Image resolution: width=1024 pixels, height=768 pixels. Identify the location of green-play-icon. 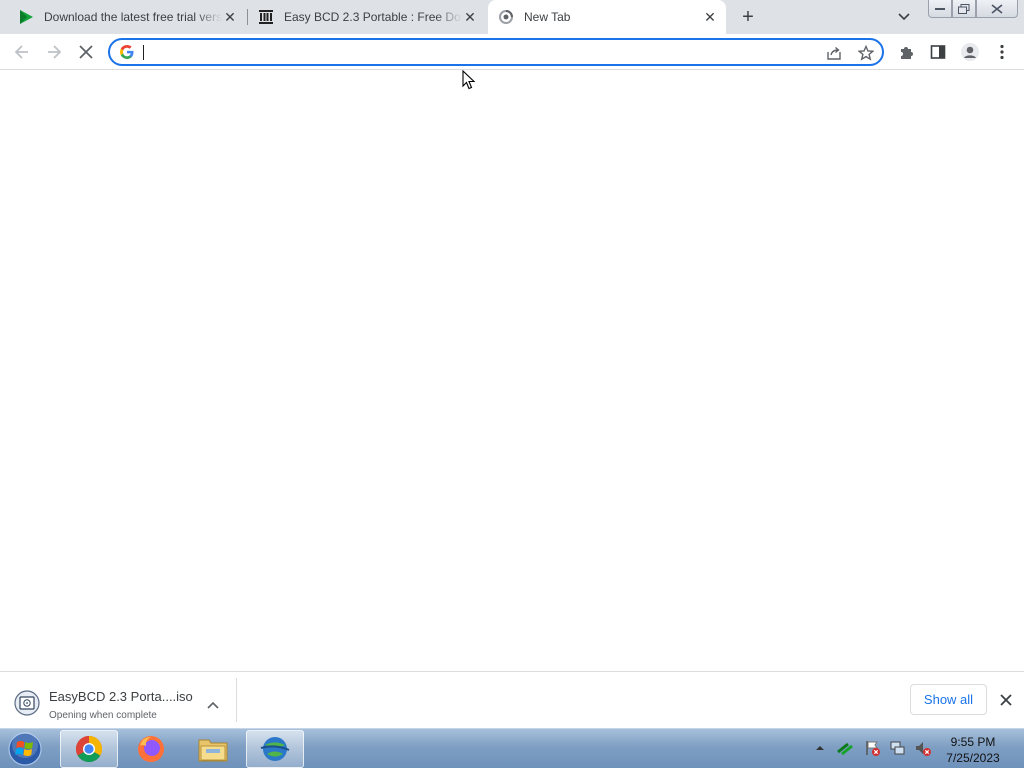
(26, 17).